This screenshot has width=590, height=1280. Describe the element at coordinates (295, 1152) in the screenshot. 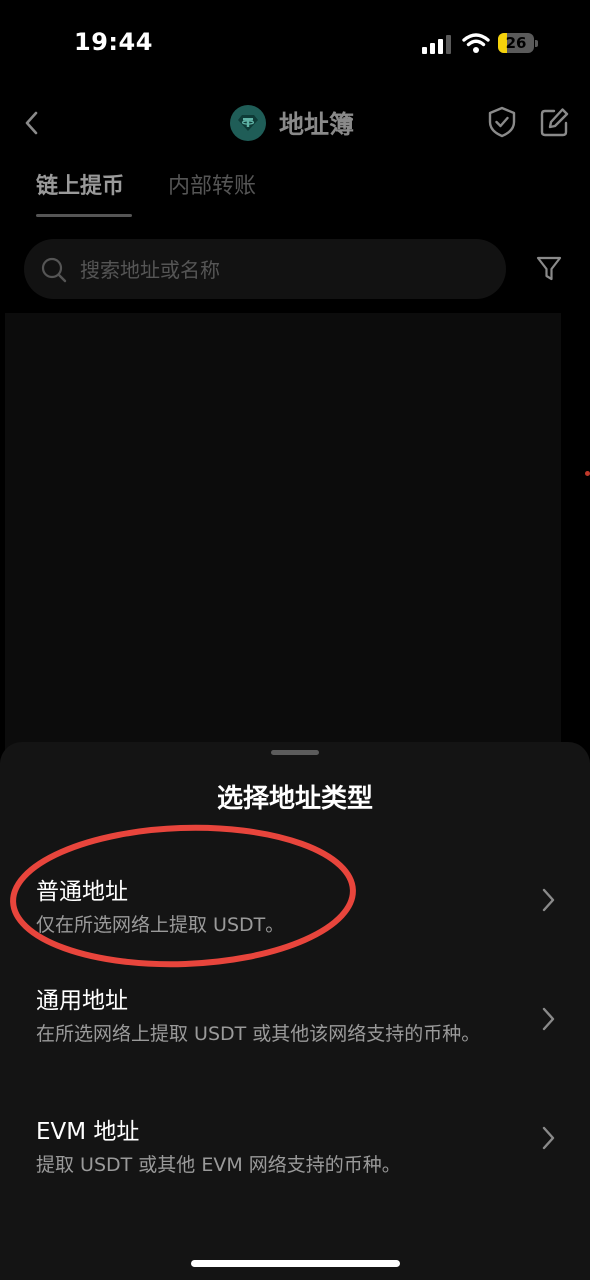

I see `option-evm-address: EVM 地址 提取 USDT 或其他 EVM 网络支持的币种。` at that location.